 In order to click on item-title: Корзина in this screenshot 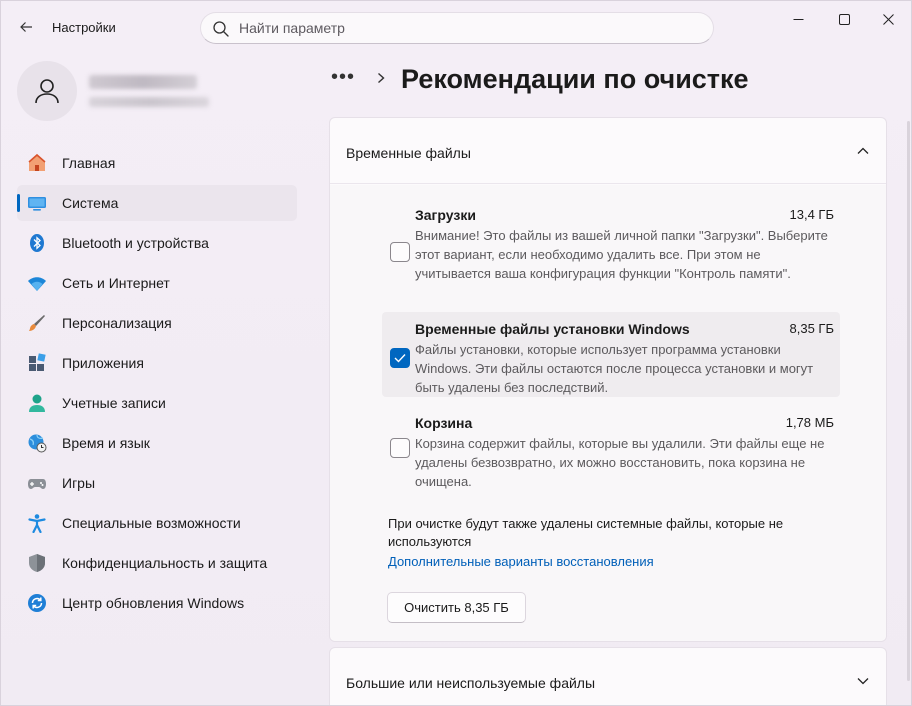, I will do `click(444, 423)`.